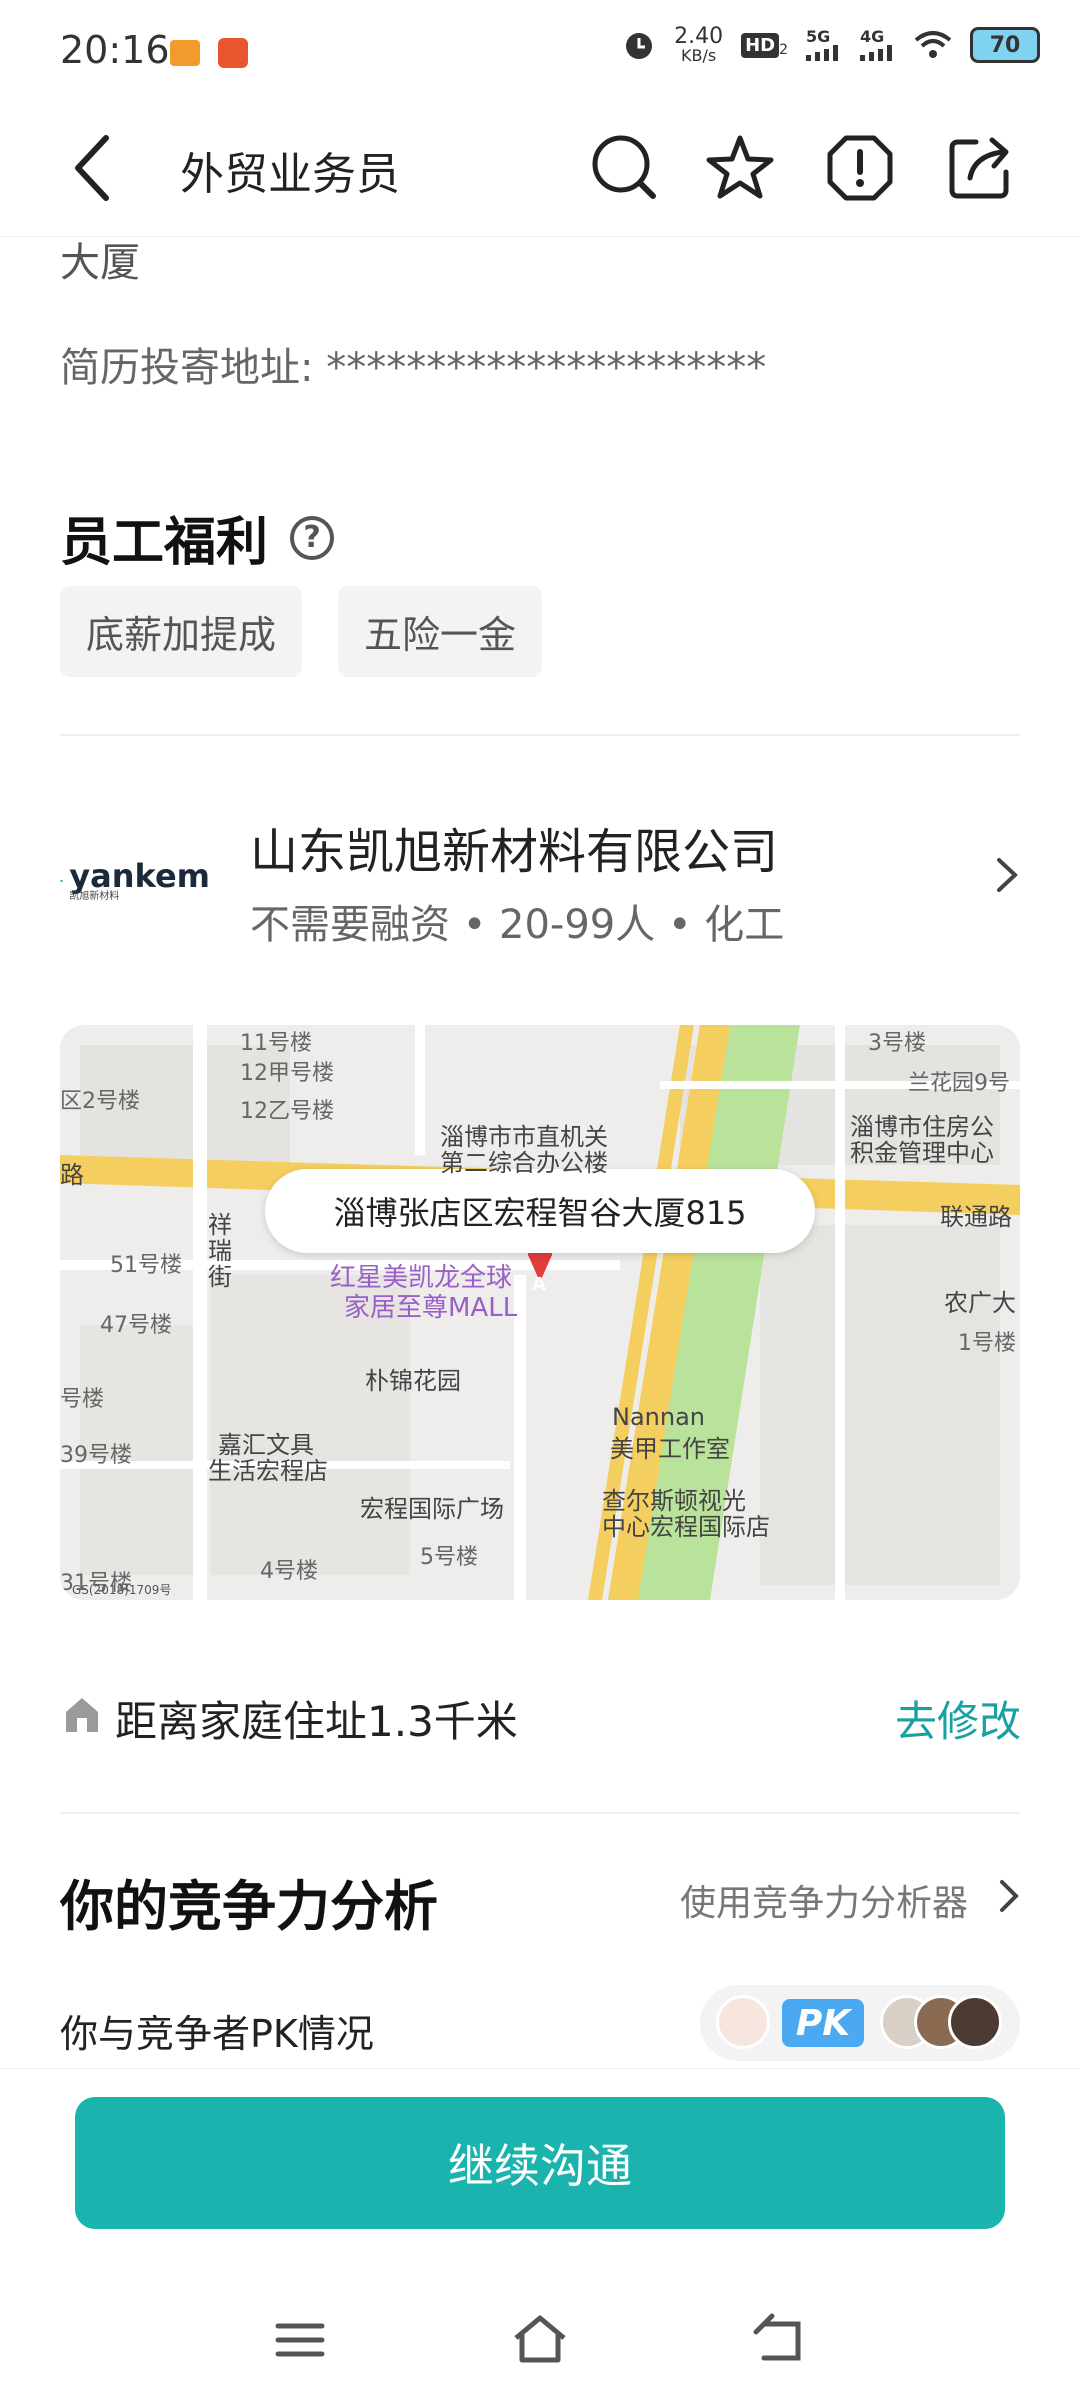 This screenshot has width=1080, height=2401. Describe the element at coordinates (540, 2163) in the screenshot. I see `continue-chat-button: 继续沟通` at that location.